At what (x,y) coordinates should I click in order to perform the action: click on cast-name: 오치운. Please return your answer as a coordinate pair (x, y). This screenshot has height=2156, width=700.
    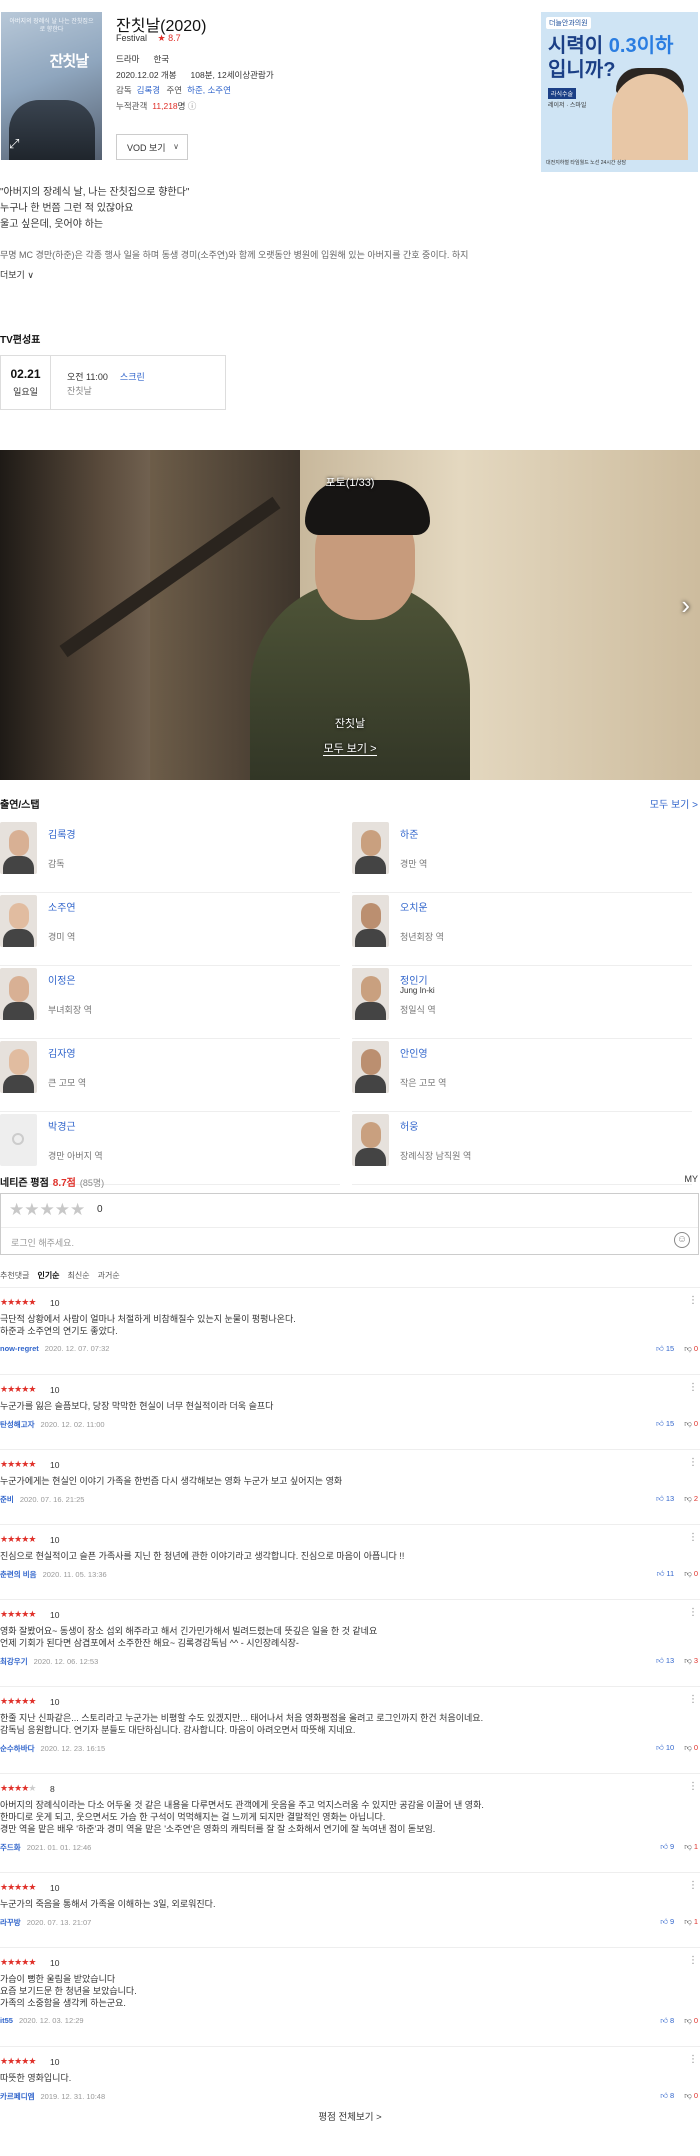
    Looking at the image, I should click on (414, 906).